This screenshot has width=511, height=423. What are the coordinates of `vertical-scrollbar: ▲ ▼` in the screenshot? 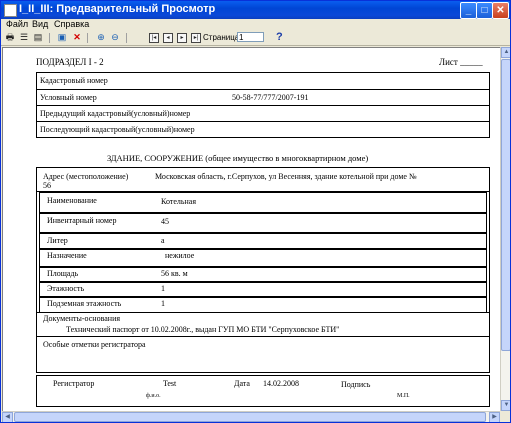 It's located at (505, 229).